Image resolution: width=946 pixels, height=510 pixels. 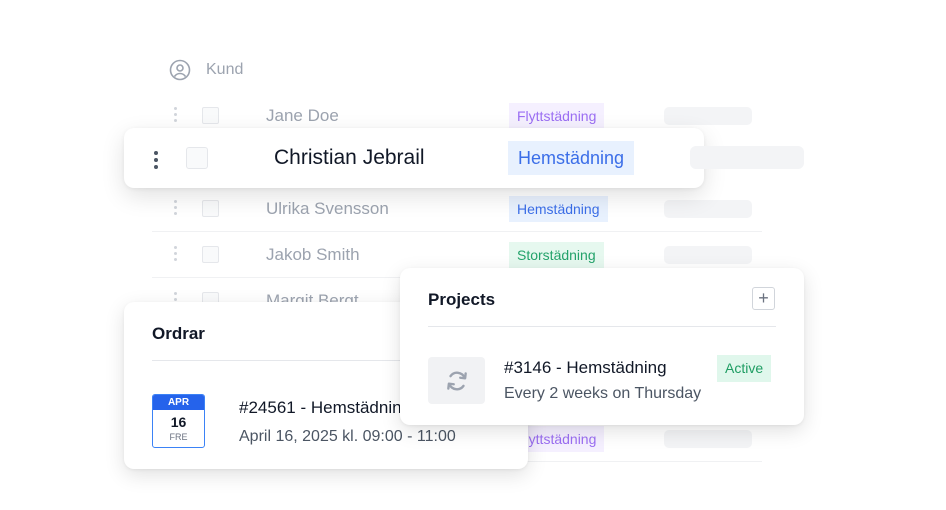 I want to click on add-project-button: +, so click(x=763, y=298).